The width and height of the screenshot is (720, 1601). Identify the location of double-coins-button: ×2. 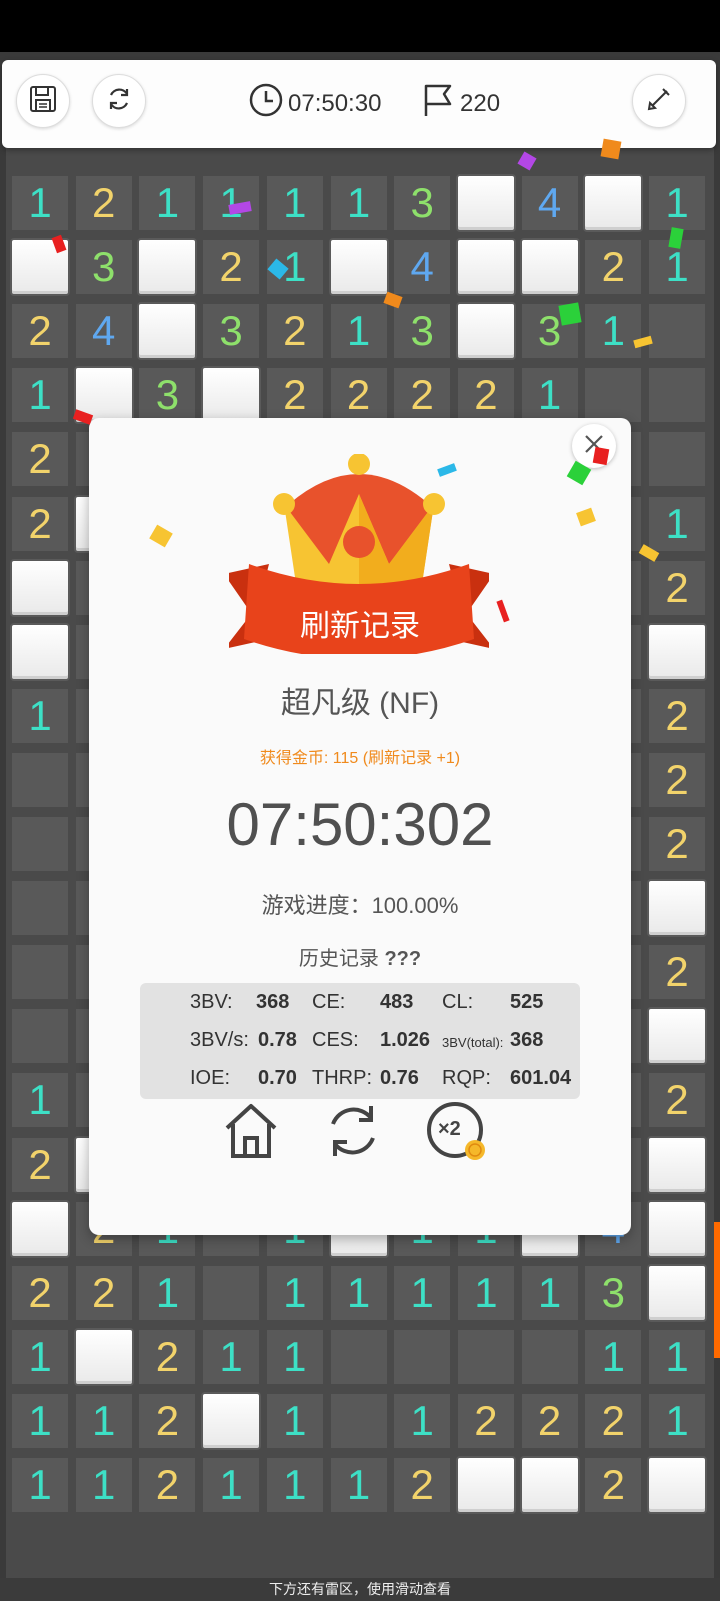
(458, 1135).